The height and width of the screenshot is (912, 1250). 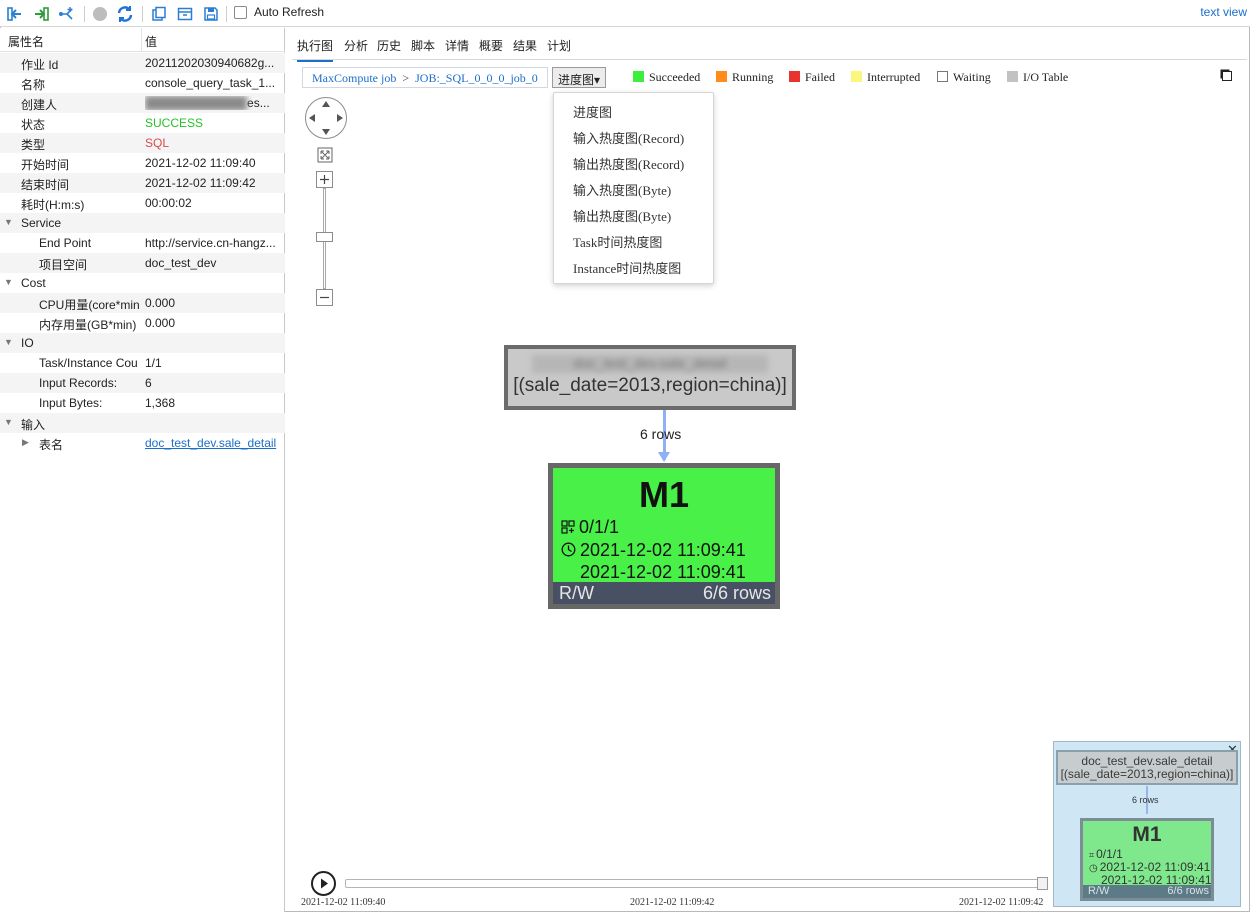 What do you see at coordinates (1042, 883) in the screenshot?
I see `timeline-handle` at bounding box center [1042, 883].